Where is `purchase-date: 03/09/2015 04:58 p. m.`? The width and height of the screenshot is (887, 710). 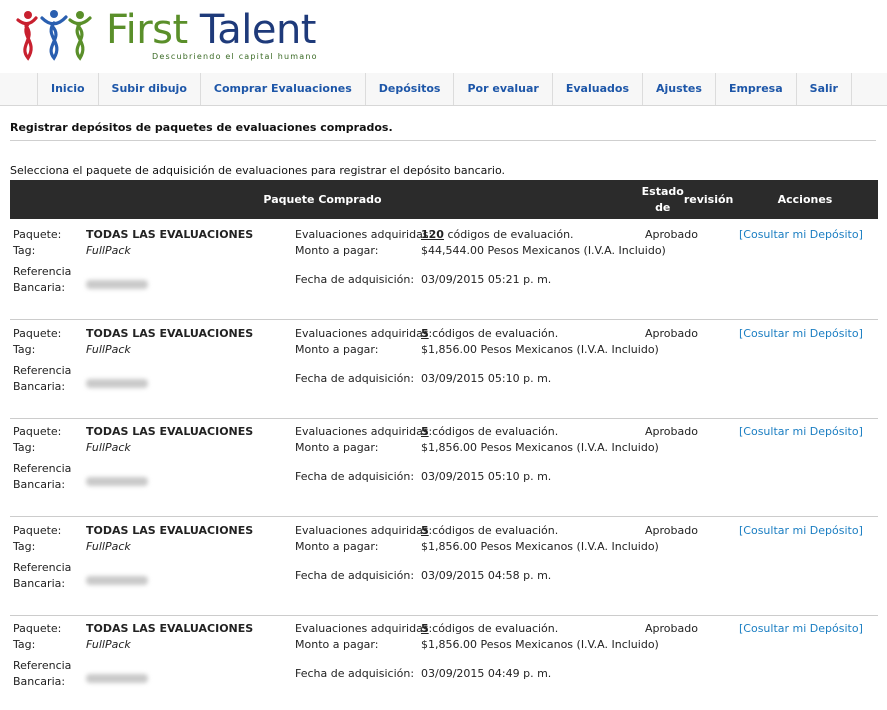
purchase-date: 03/09/2015 04:58 p. m. is located at coordinates (486, 575).